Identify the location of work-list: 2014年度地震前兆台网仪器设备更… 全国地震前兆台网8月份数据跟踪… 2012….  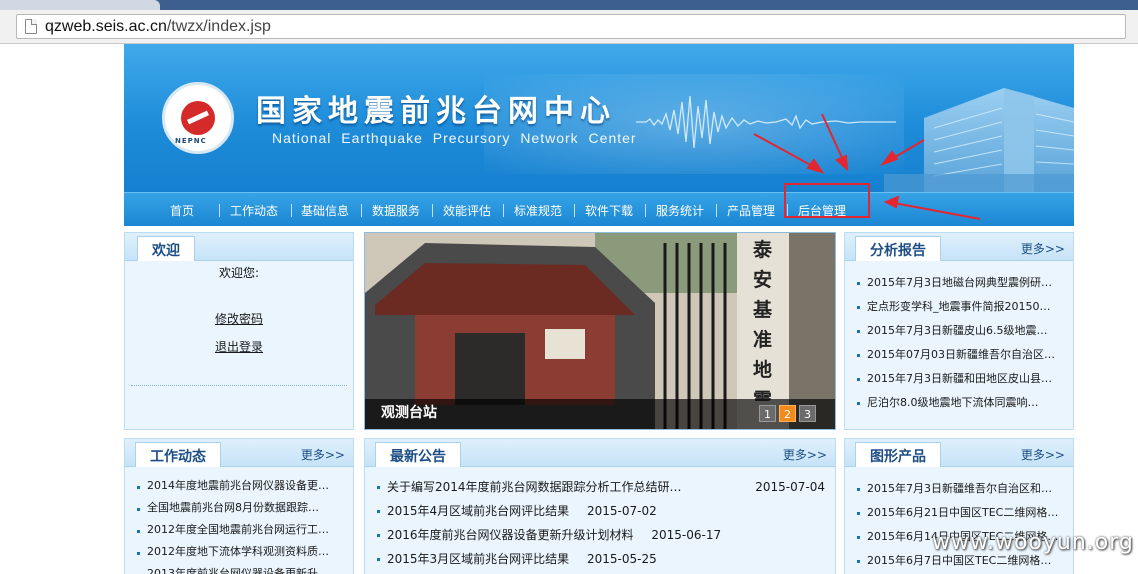
(239, 524).